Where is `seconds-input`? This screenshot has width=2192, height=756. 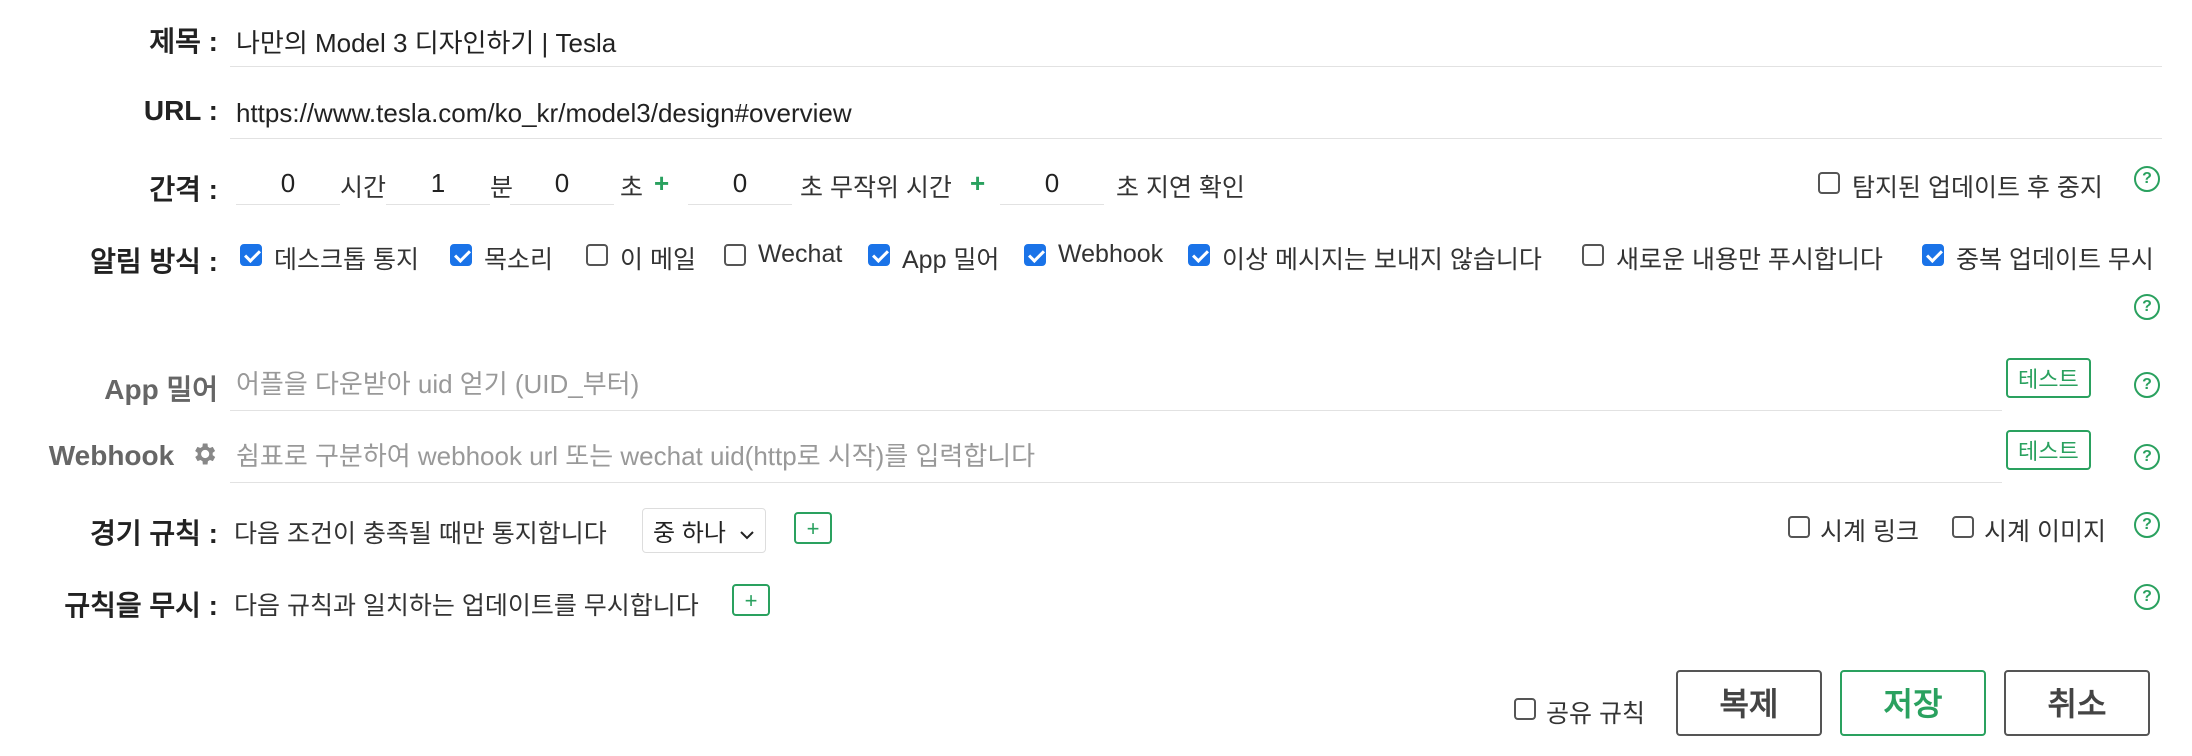 seconds-input is located at coordinates (562, 183).